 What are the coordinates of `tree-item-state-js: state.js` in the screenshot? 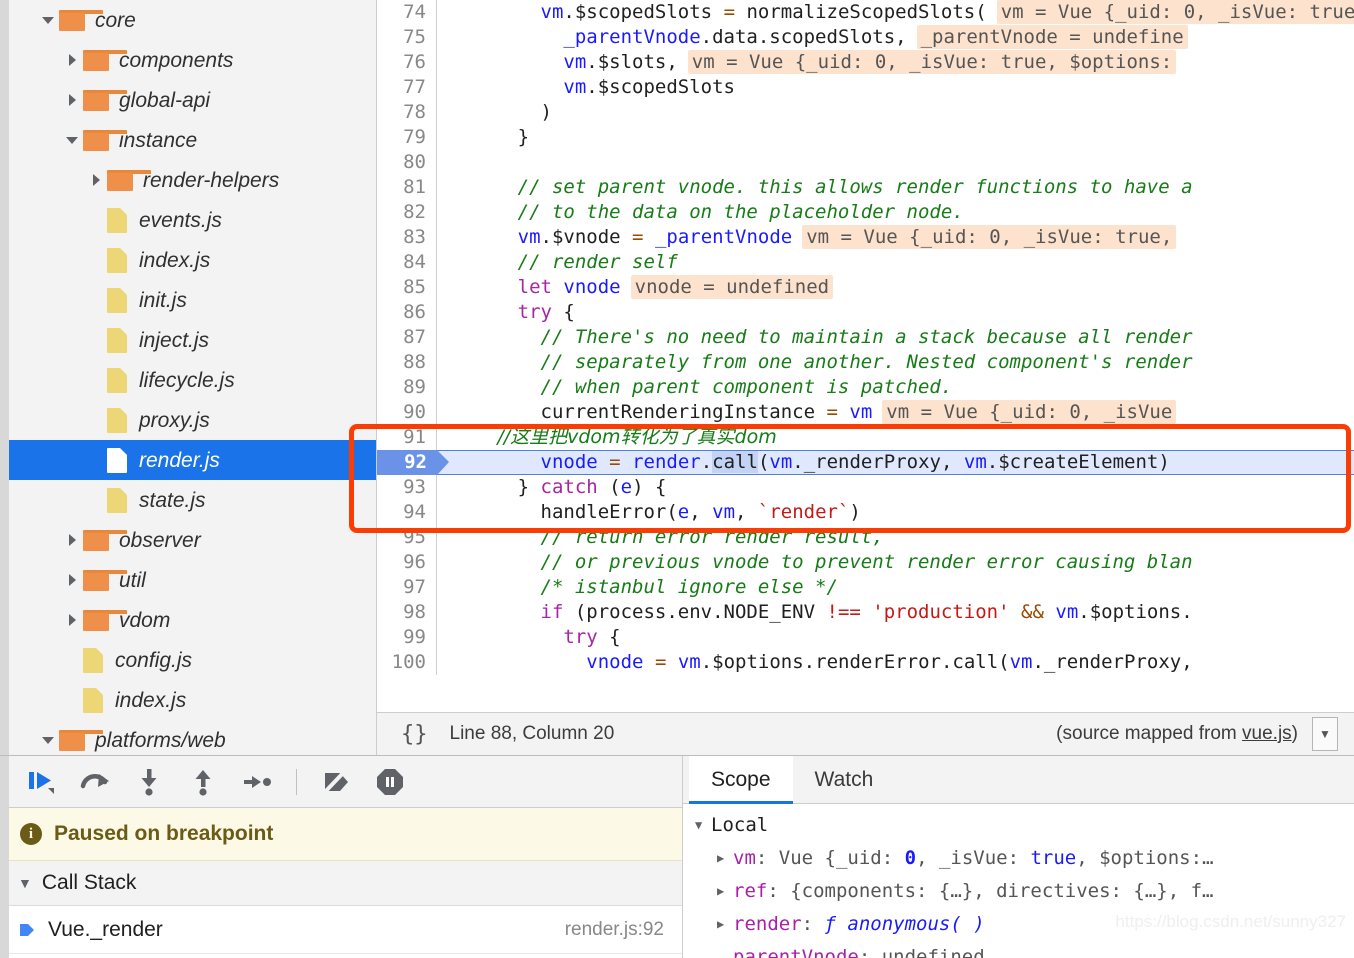 It's located at (192, 500).